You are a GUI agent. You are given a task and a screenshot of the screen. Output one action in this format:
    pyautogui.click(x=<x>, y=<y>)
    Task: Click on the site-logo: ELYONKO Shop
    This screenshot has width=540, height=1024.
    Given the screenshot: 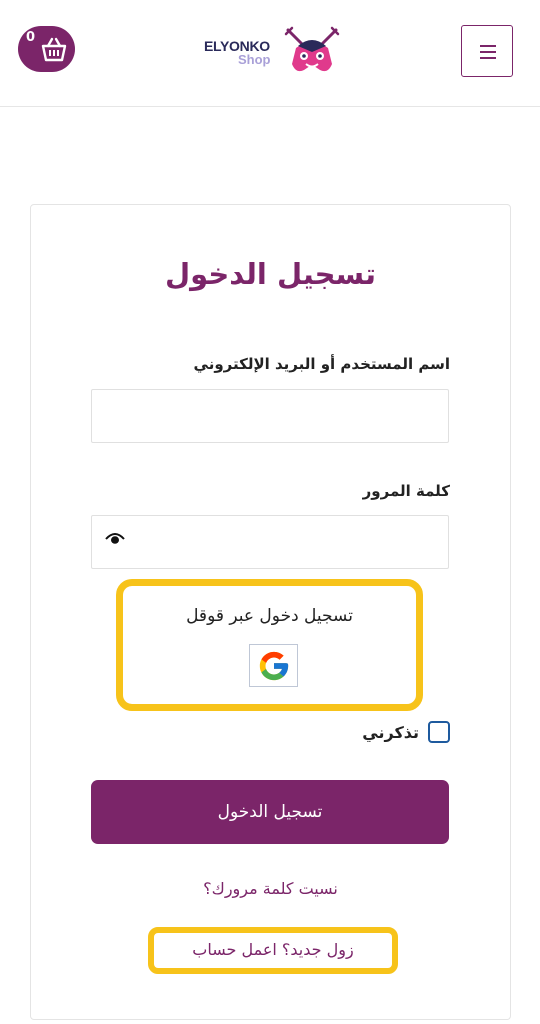 What is the action you would take?
    pyautogui.click(x=270, y=52)
    